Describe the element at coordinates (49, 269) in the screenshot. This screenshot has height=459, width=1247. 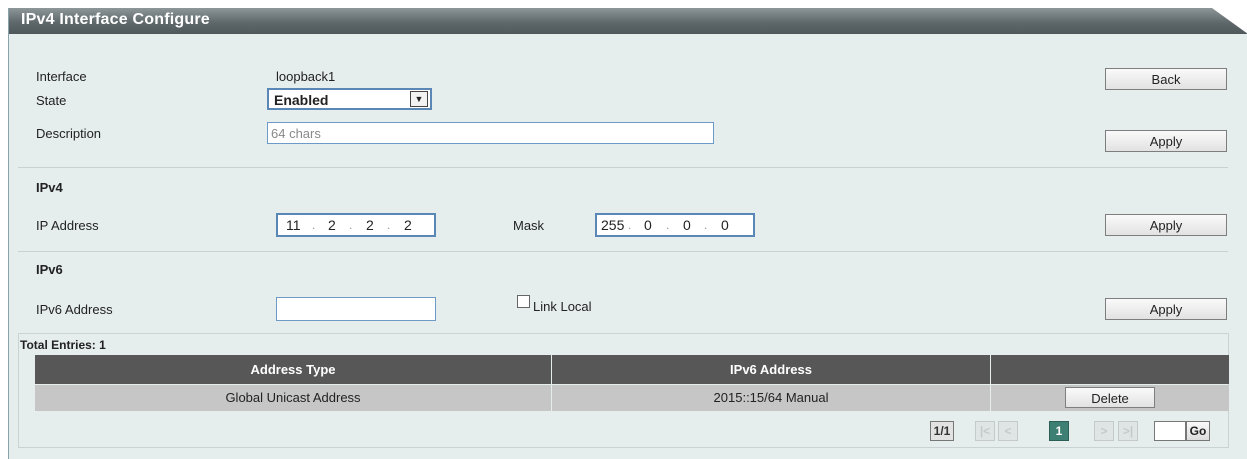
I see `ipv6-section-title: IPv6` at that location.